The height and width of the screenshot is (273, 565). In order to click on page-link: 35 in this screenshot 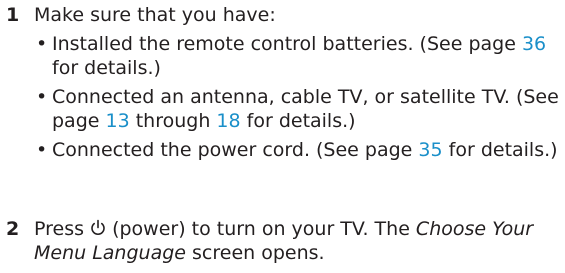, I will do `click(430, 150)`.